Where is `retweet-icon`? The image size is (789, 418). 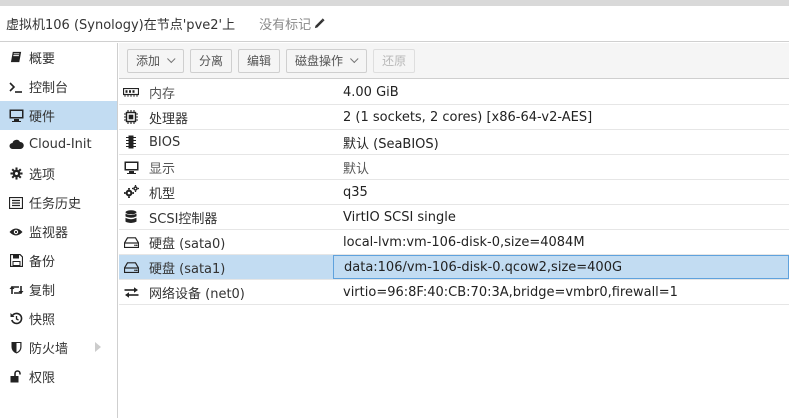
retweet-icon is located at coordinates (16, 290).